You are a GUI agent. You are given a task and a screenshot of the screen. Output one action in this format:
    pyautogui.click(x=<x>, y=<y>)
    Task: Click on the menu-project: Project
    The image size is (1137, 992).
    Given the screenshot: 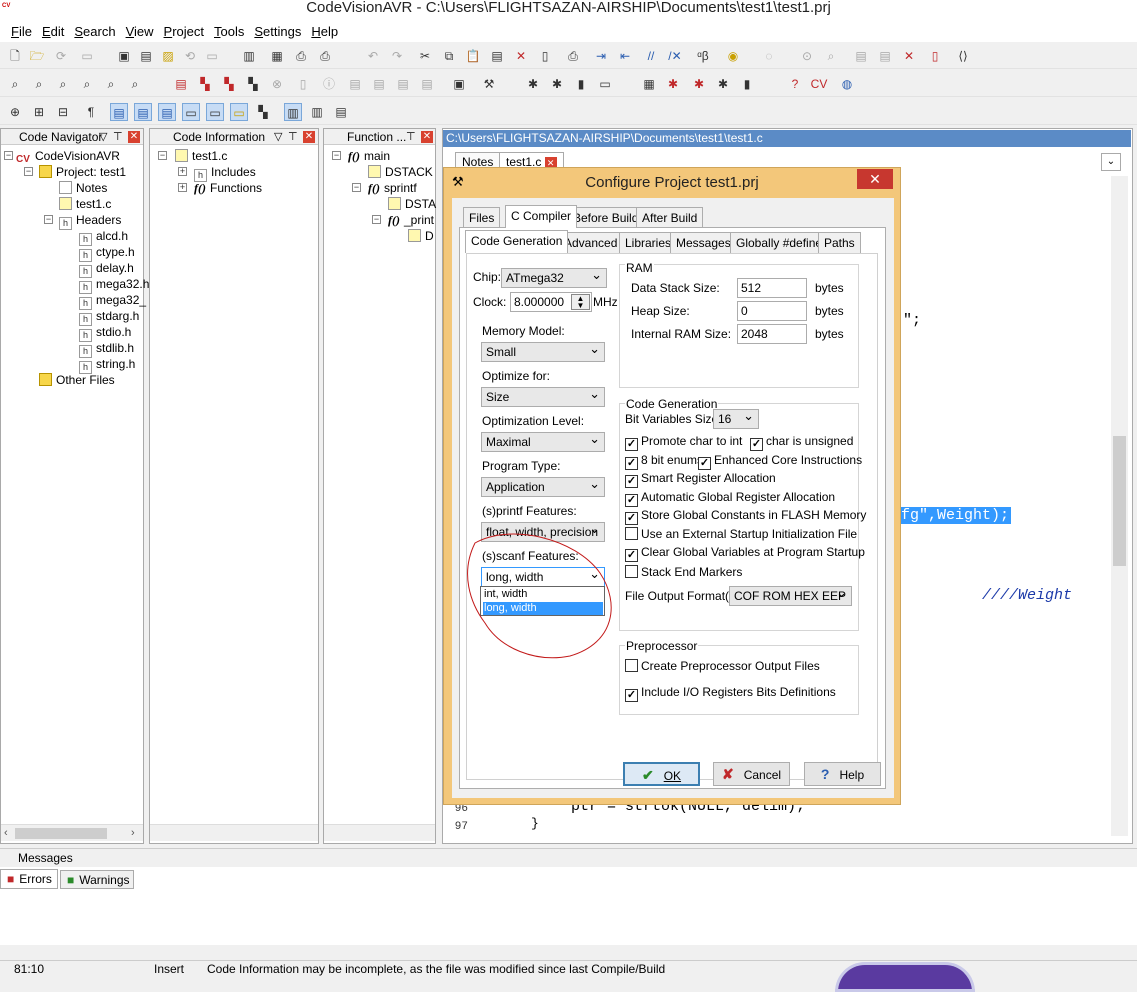 What is the action you would take?
    pyautogui.click(x=184, y=31)
    